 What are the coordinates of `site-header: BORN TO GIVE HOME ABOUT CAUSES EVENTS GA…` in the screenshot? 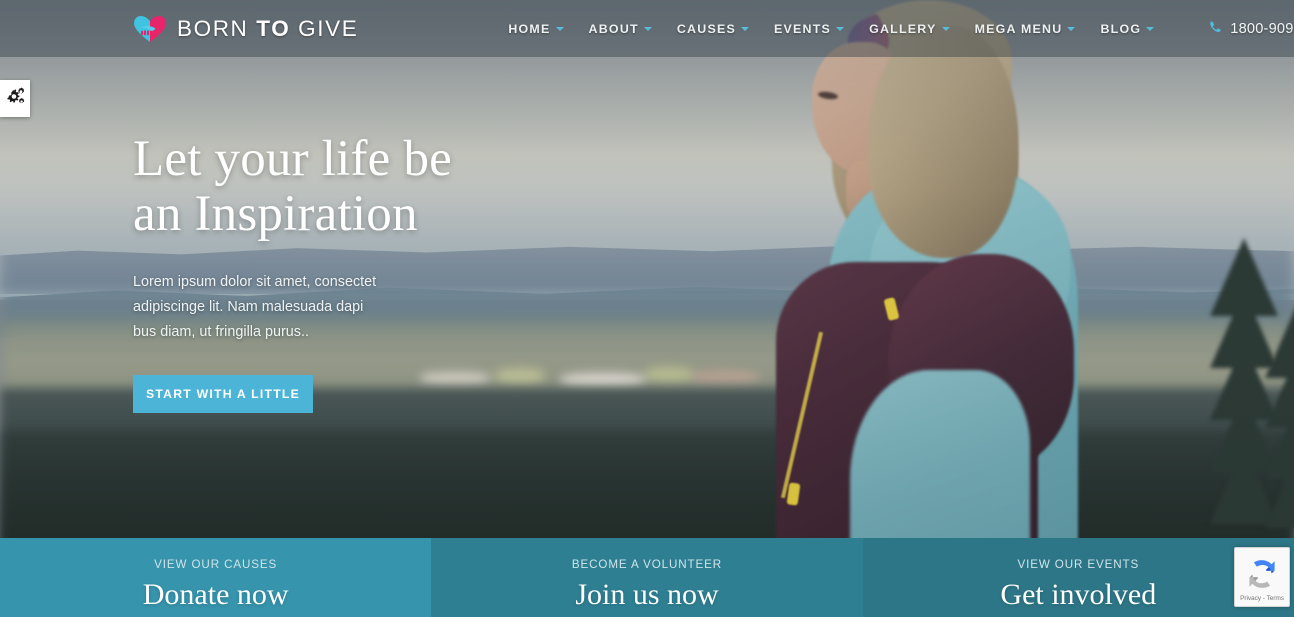 It's located at (647, 28).